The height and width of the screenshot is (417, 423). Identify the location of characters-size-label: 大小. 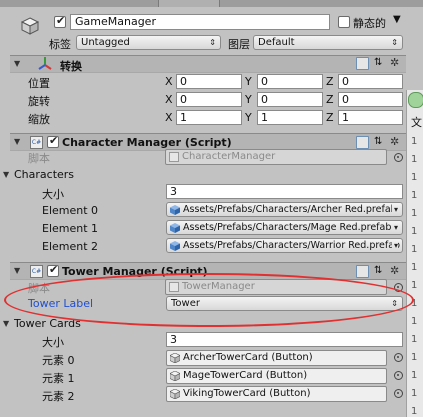
(53, 194).